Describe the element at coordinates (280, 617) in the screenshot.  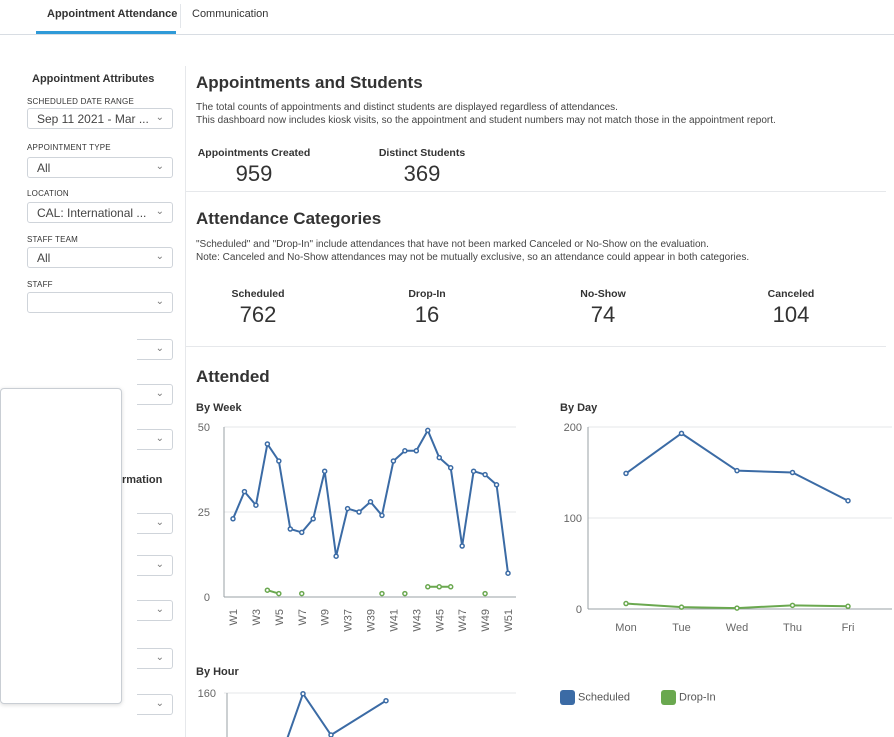
I see `x-tick-label: W5` at that location.